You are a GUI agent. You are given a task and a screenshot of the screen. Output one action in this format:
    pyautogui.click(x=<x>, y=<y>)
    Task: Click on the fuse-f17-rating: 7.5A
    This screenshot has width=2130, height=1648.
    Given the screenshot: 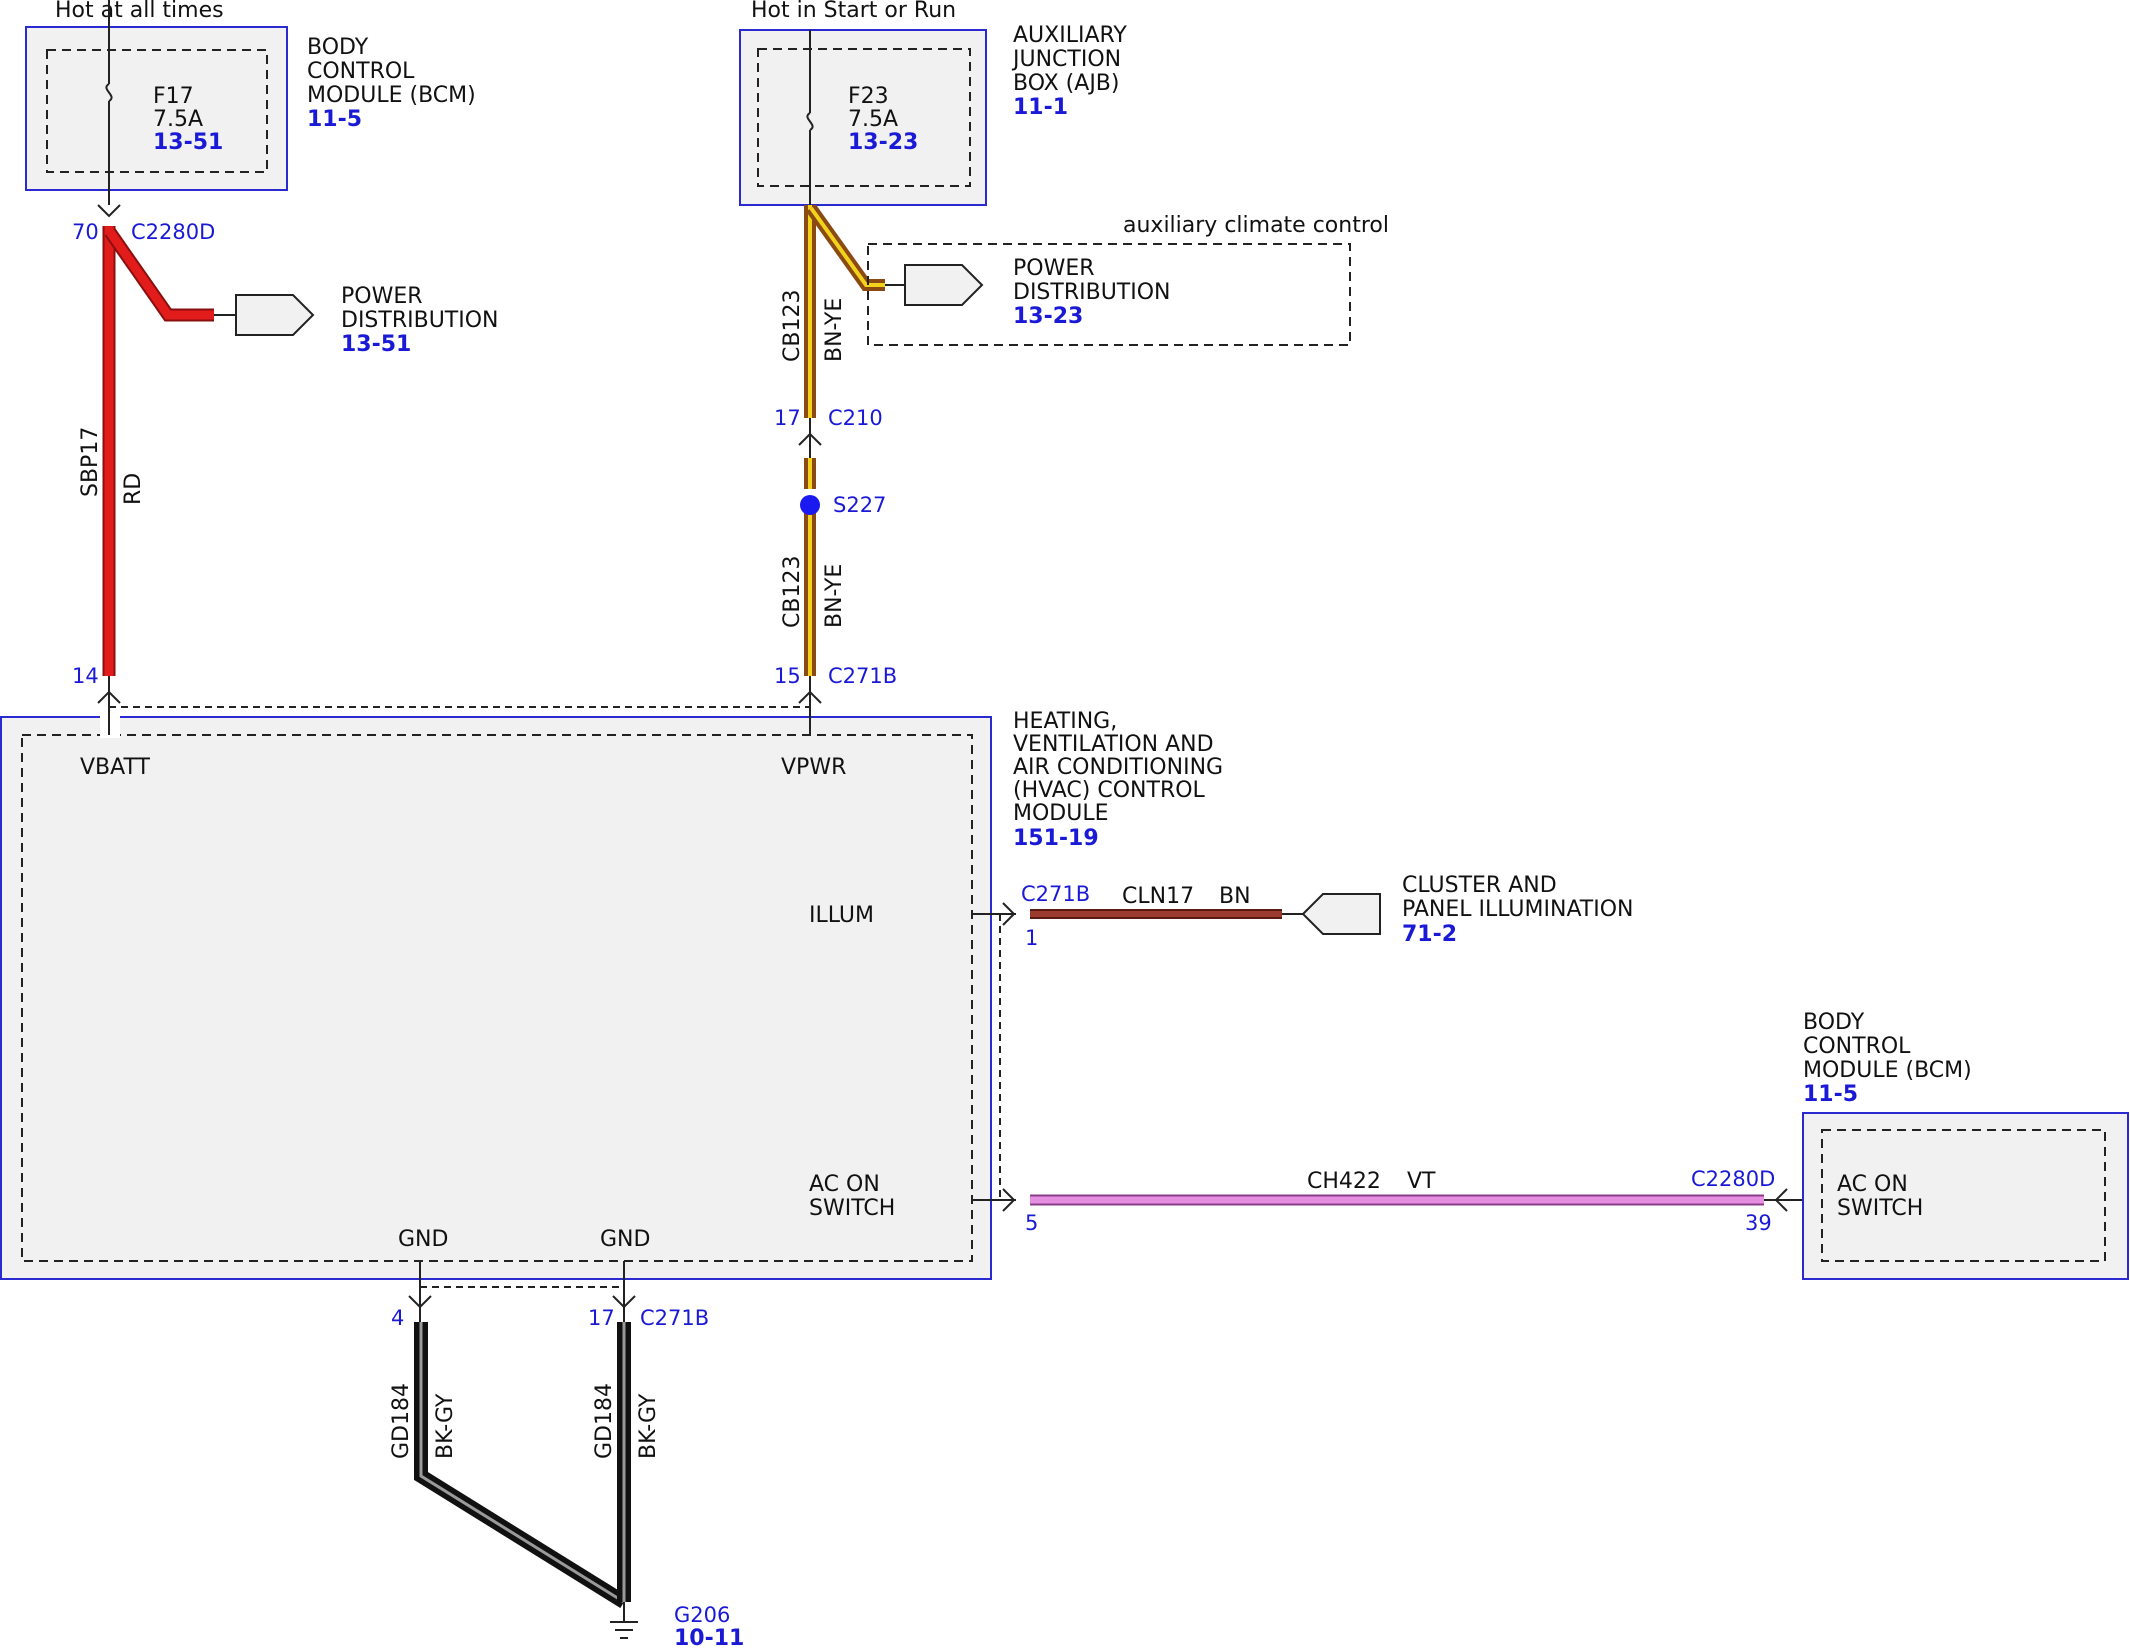 What is the action you would take?
    pyautogui.click(x=178, y=119)
    